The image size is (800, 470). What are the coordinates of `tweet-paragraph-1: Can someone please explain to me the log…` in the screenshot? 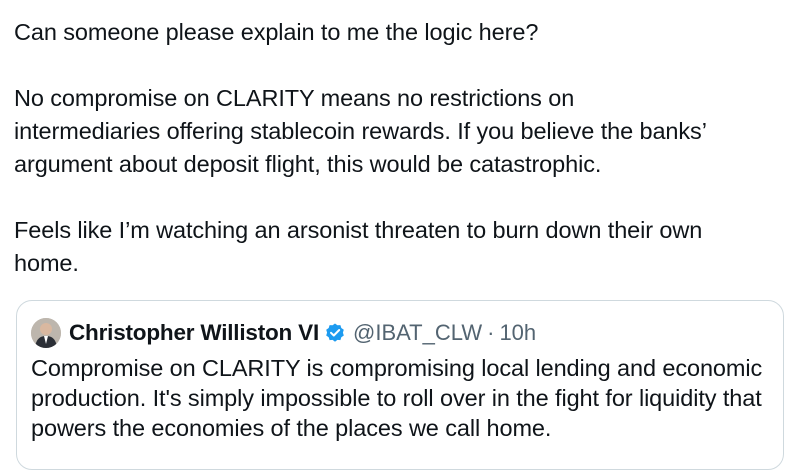 It's located at (276, 32).